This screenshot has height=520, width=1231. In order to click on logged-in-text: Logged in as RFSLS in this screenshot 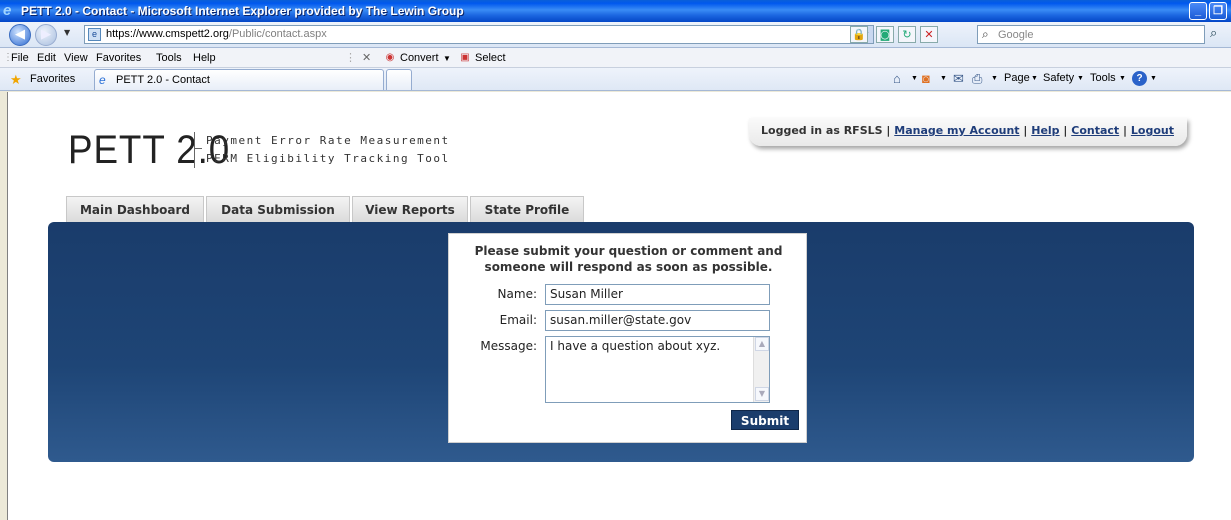, I will do `click(822, 130)`.